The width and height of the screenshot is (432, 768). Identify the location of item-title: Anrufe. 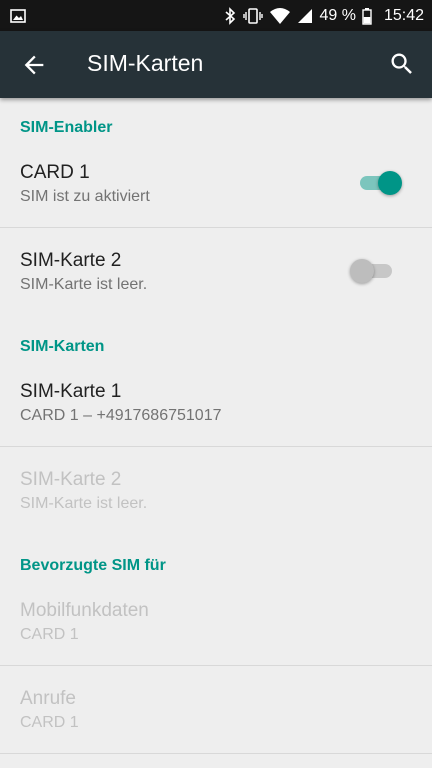
(48, 698).